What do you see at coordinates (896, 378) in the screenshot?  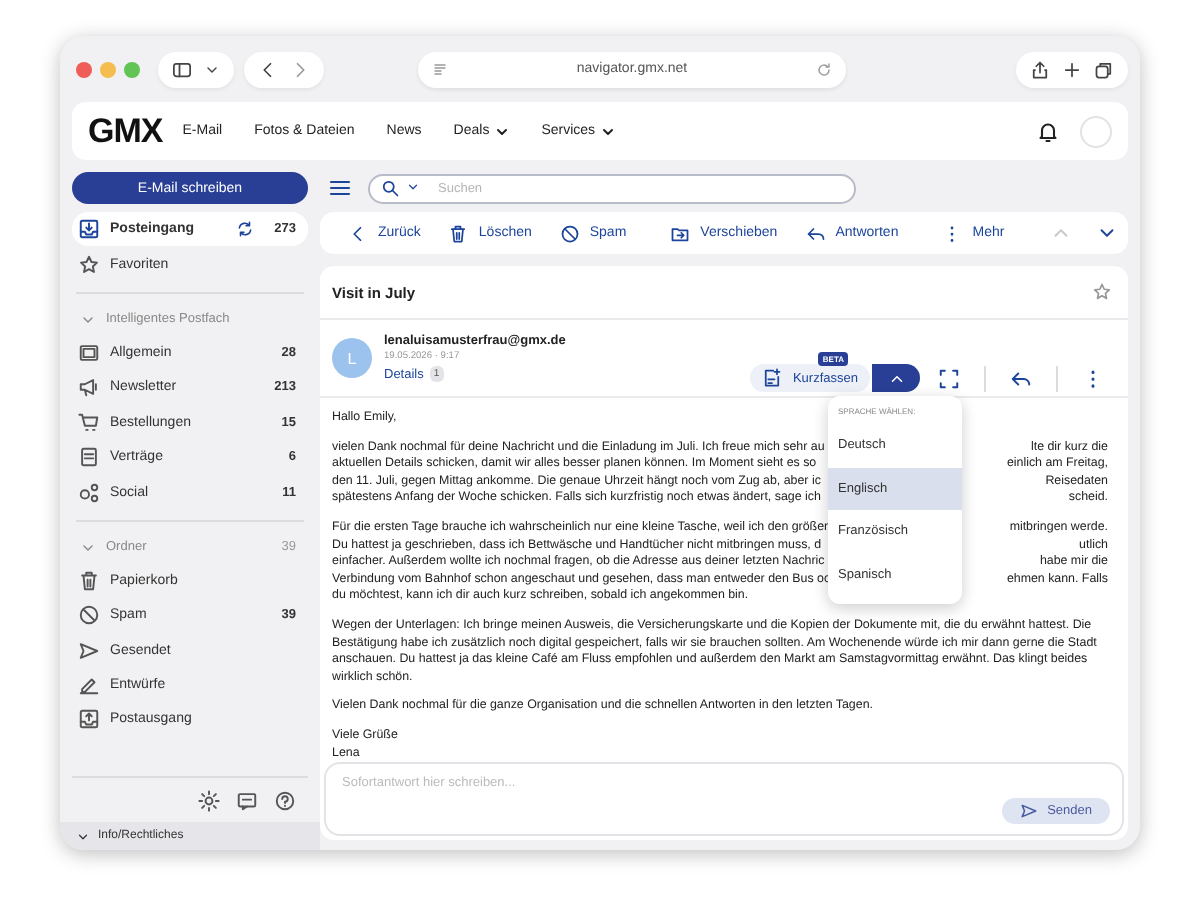 I see `language-toggle-button` at bounding box center [896, 378].